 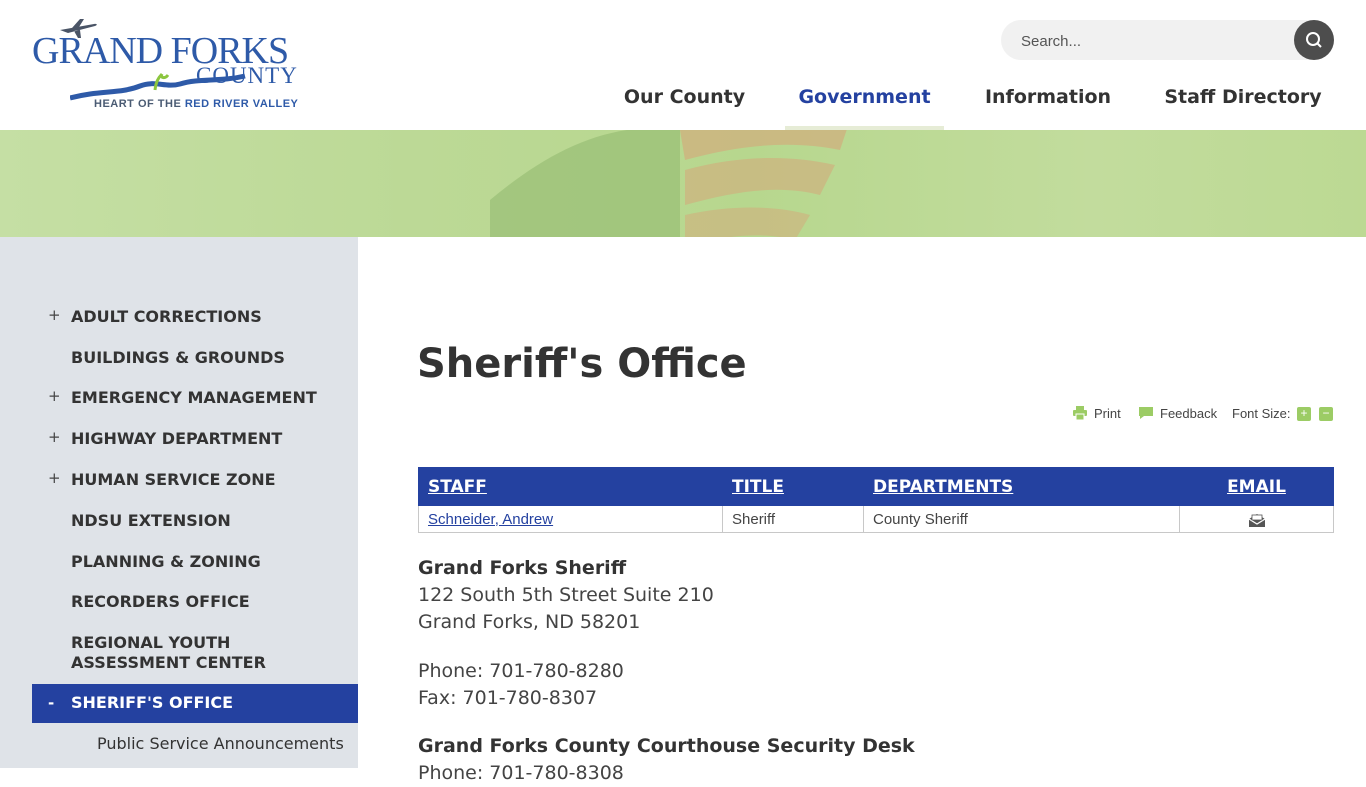 What do you see at coordinates (521, 685) in the screenshot?
I see `contact-block-phone: Phone: 701-780-8280 Fax: 701-780-8307` at bounding box center [521, 685].